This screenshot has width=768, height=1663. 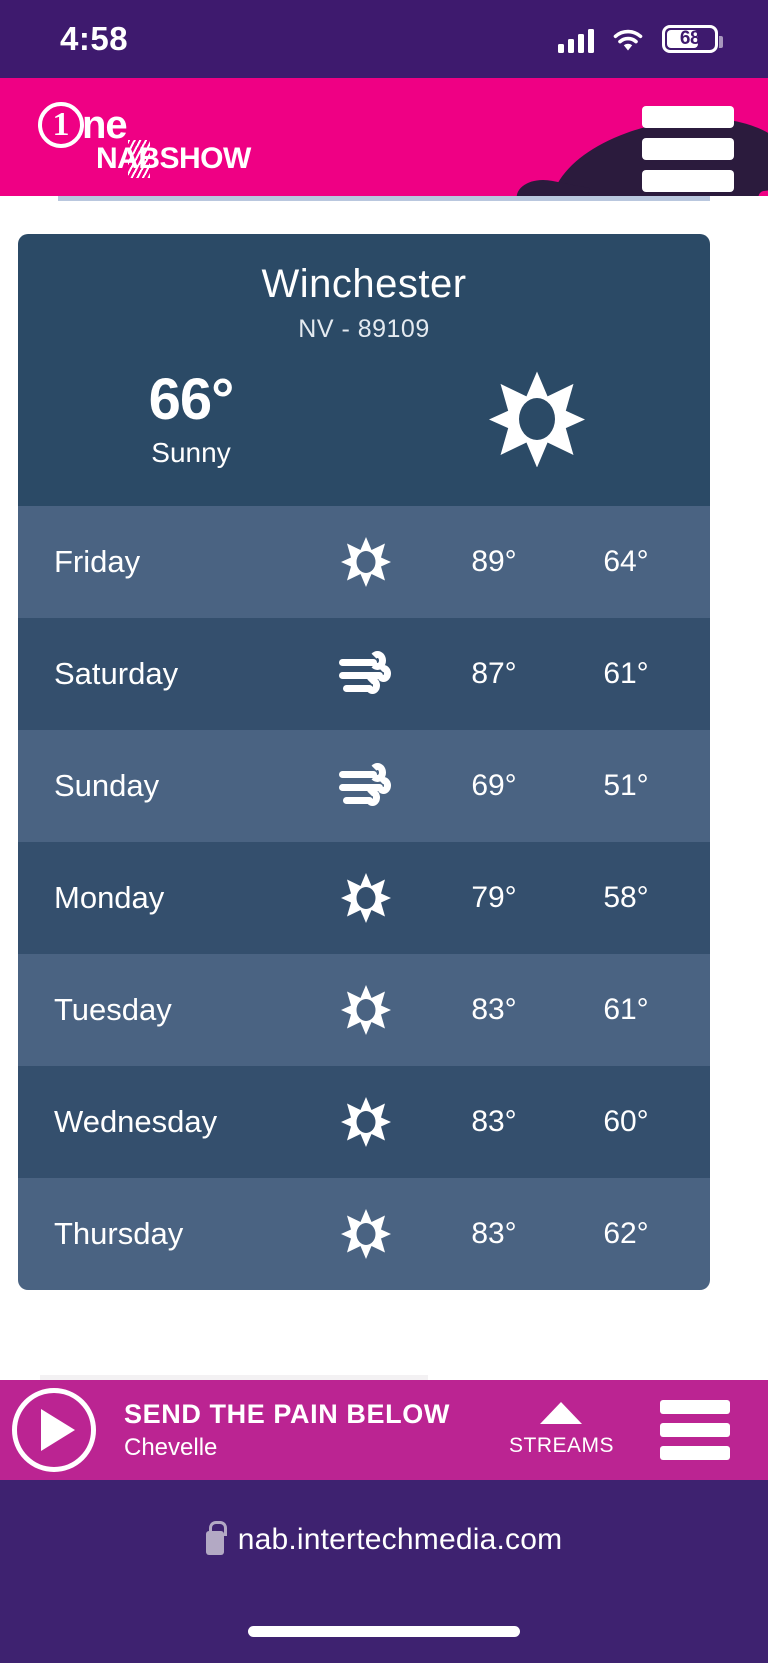 I want to click on forecast-day: Wednesday, so click(x=136, y=1121).